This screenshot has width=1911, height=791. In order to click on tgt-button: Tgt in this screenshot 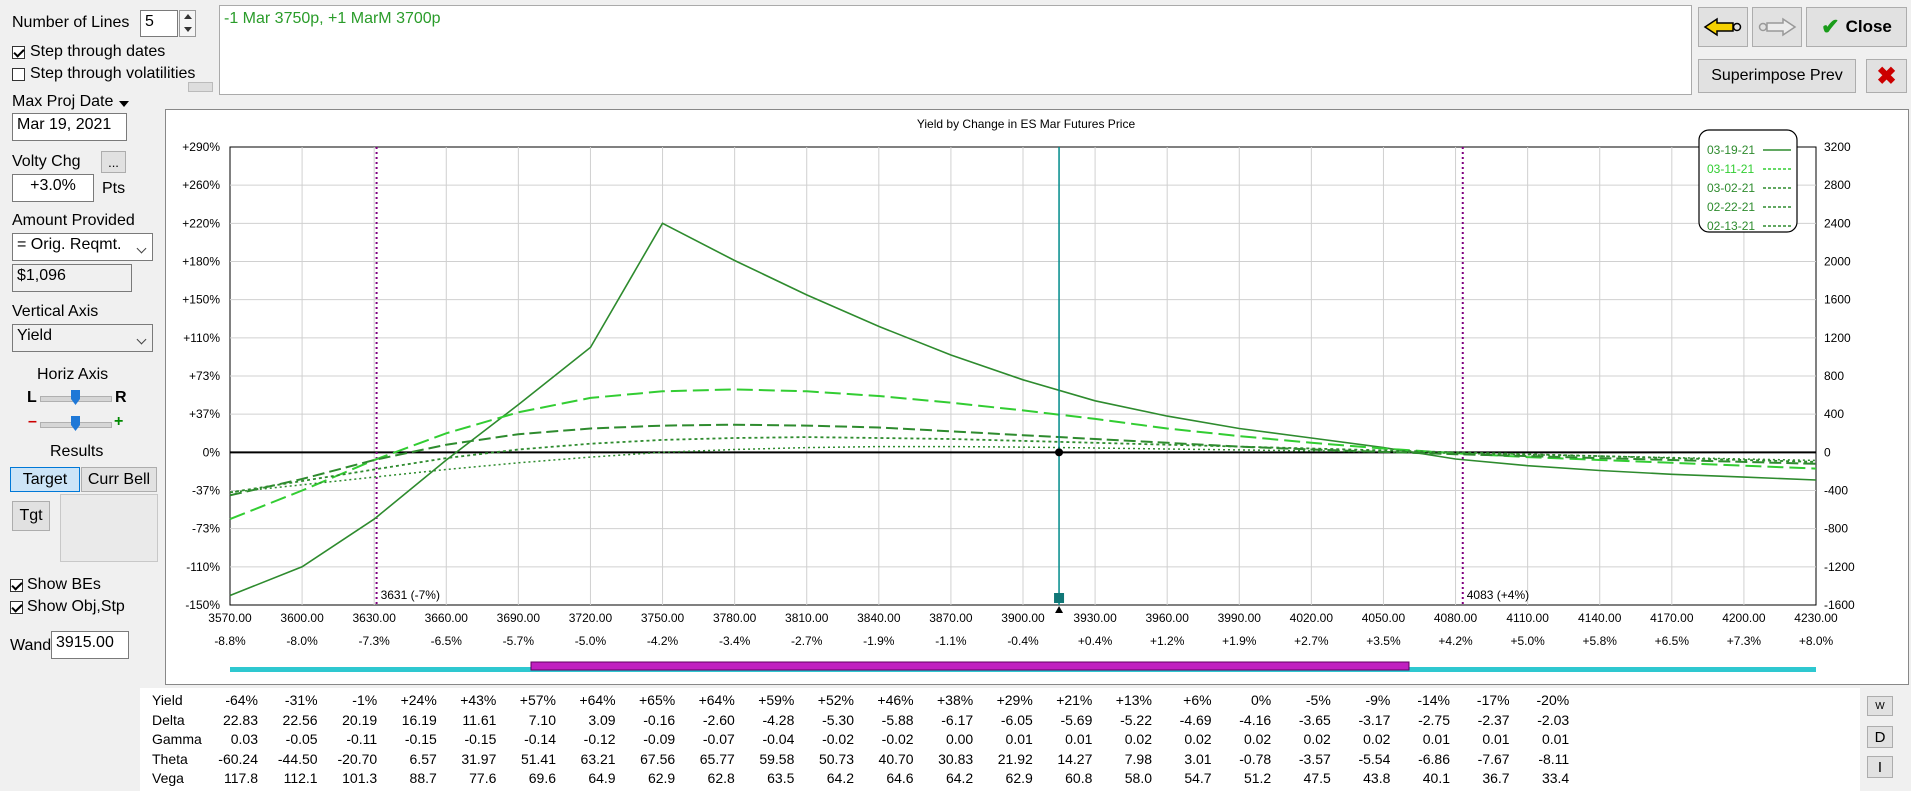, I will do `click(31, 516)`.